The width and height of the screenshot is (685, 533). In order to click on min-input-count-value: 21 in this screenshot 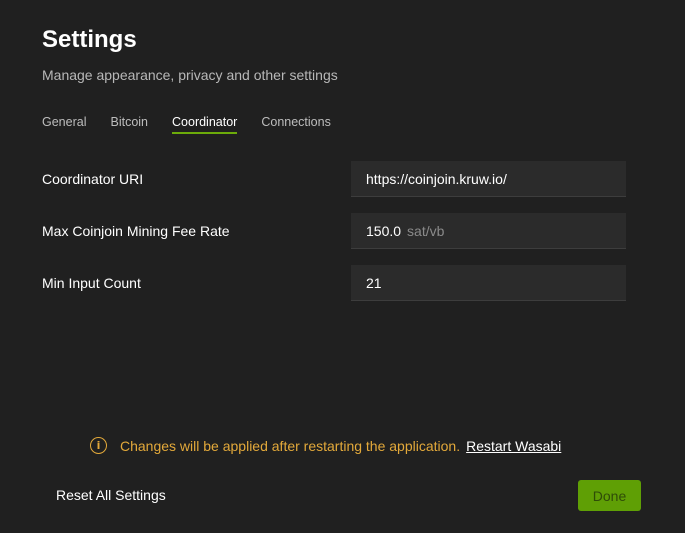, I will do `click(374, 282)`.